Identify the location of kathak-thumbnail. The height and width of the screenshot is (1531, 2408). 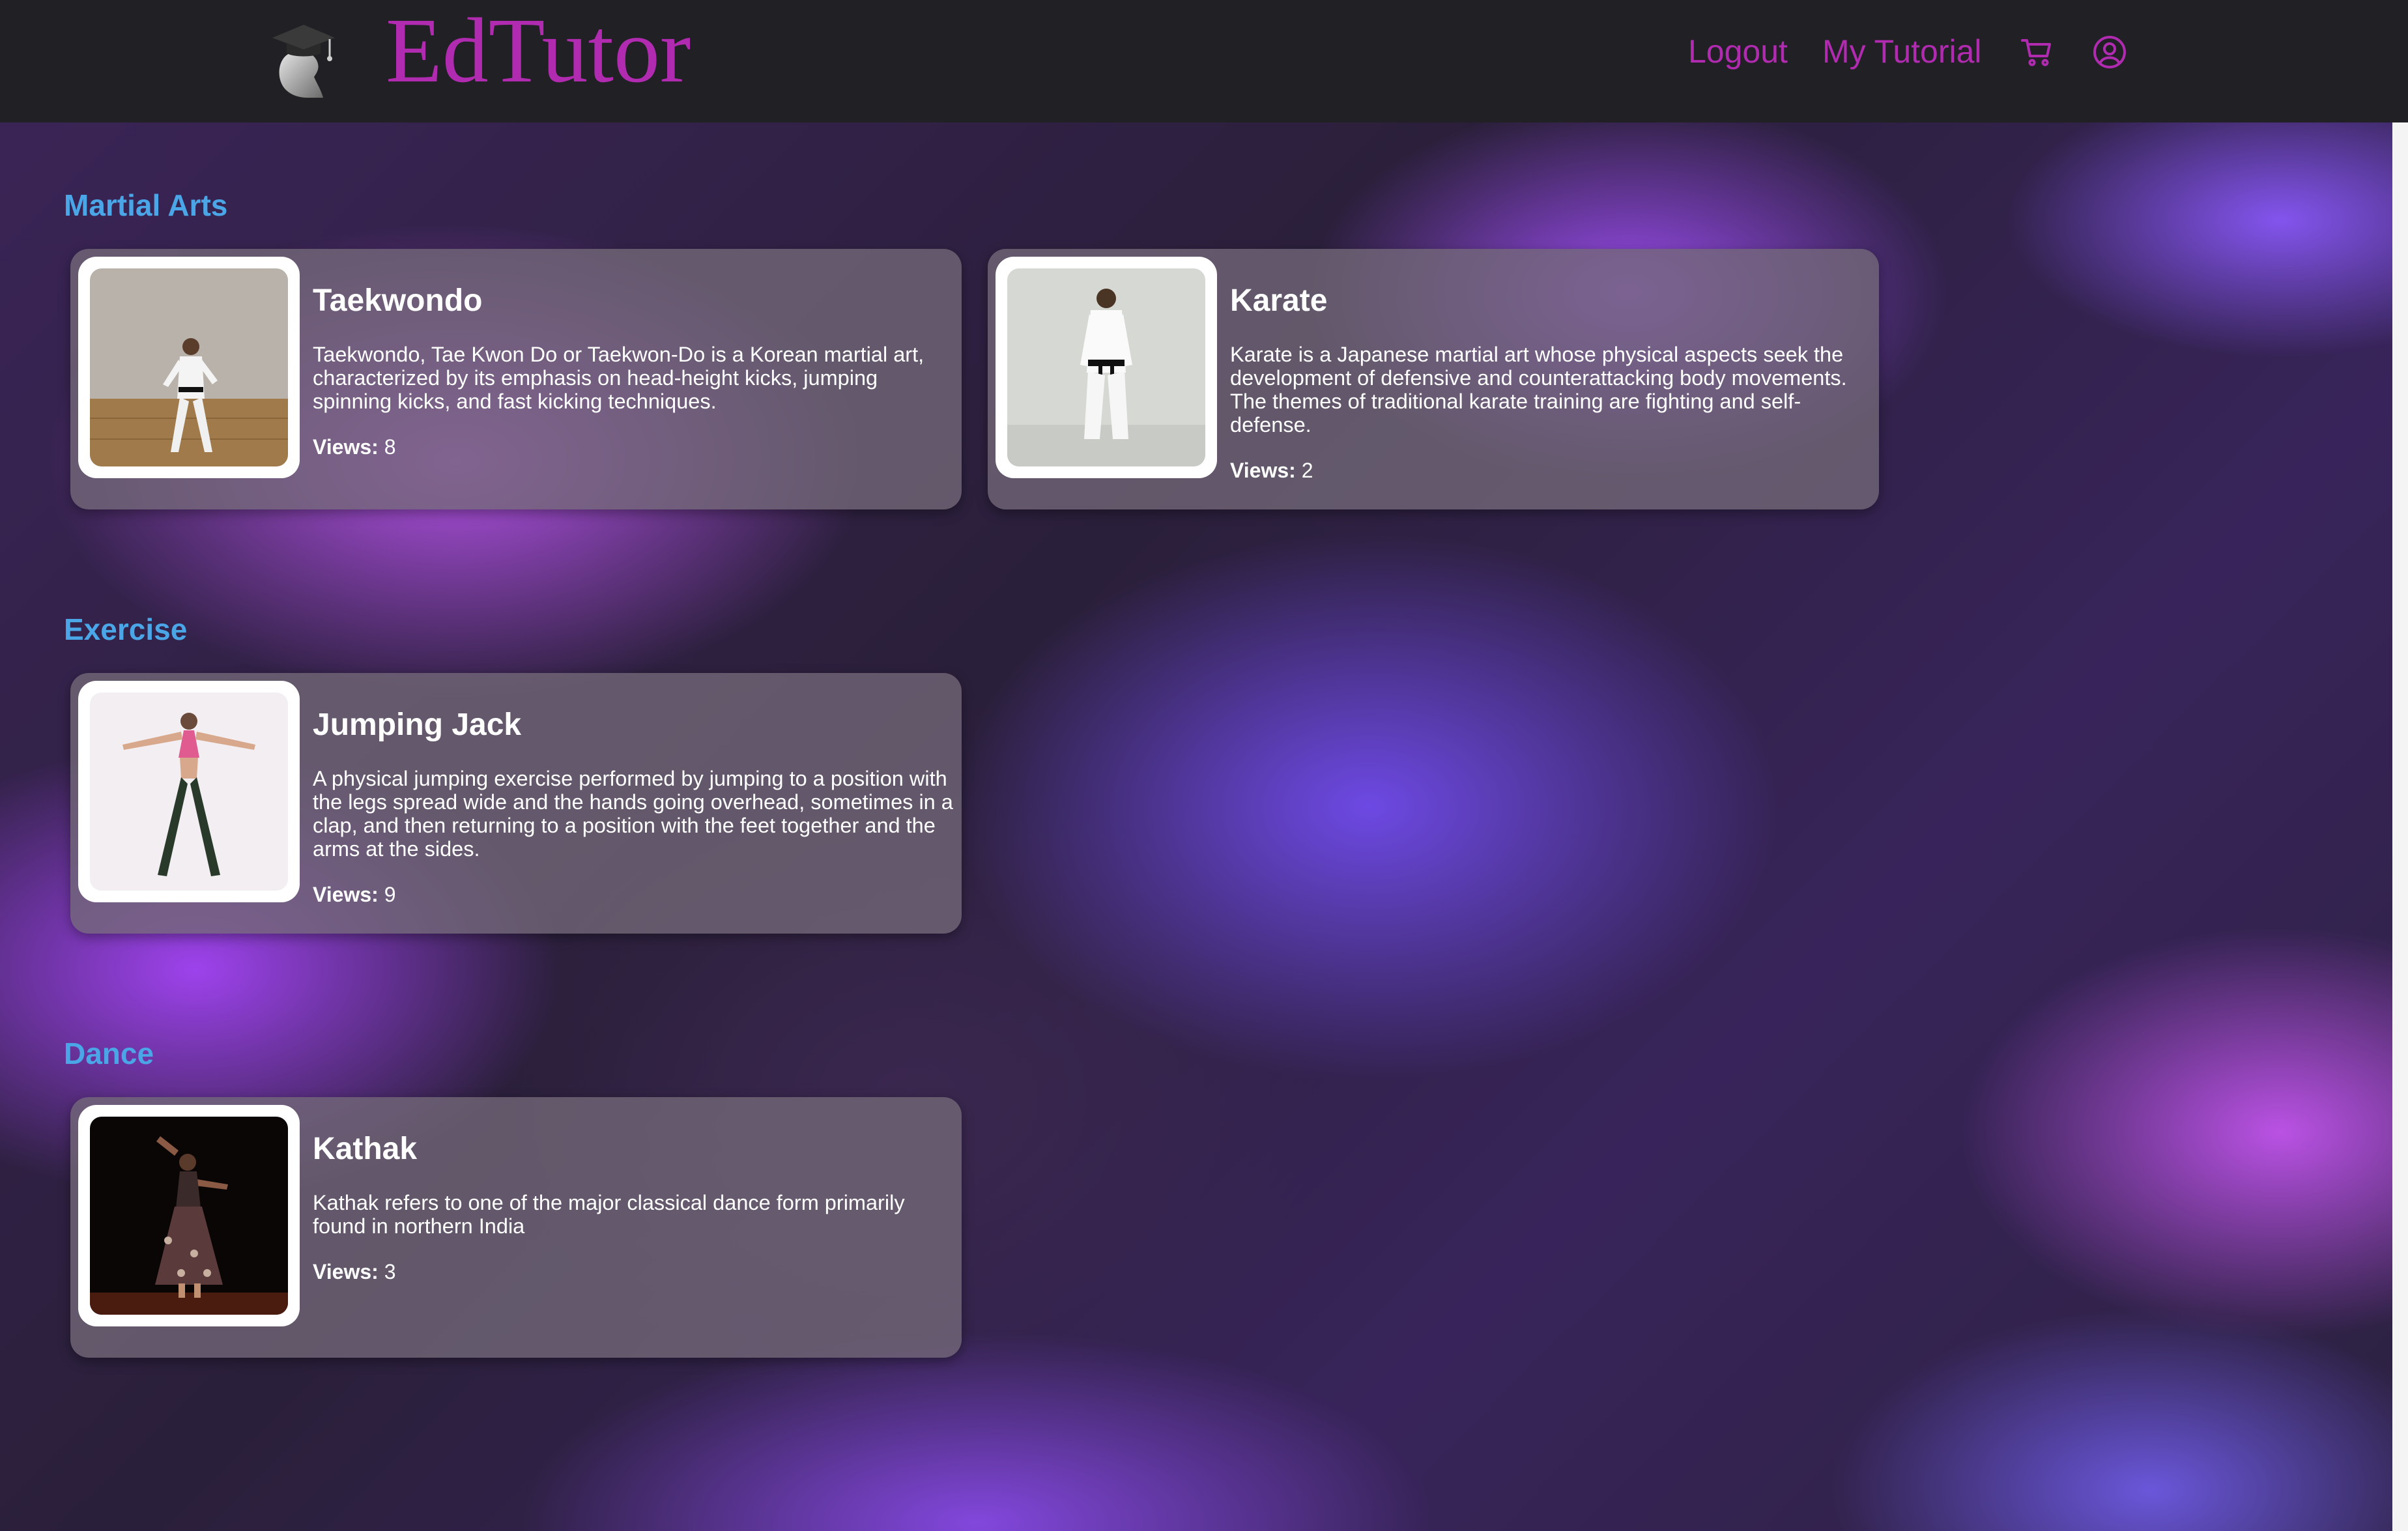
(189, 1216).